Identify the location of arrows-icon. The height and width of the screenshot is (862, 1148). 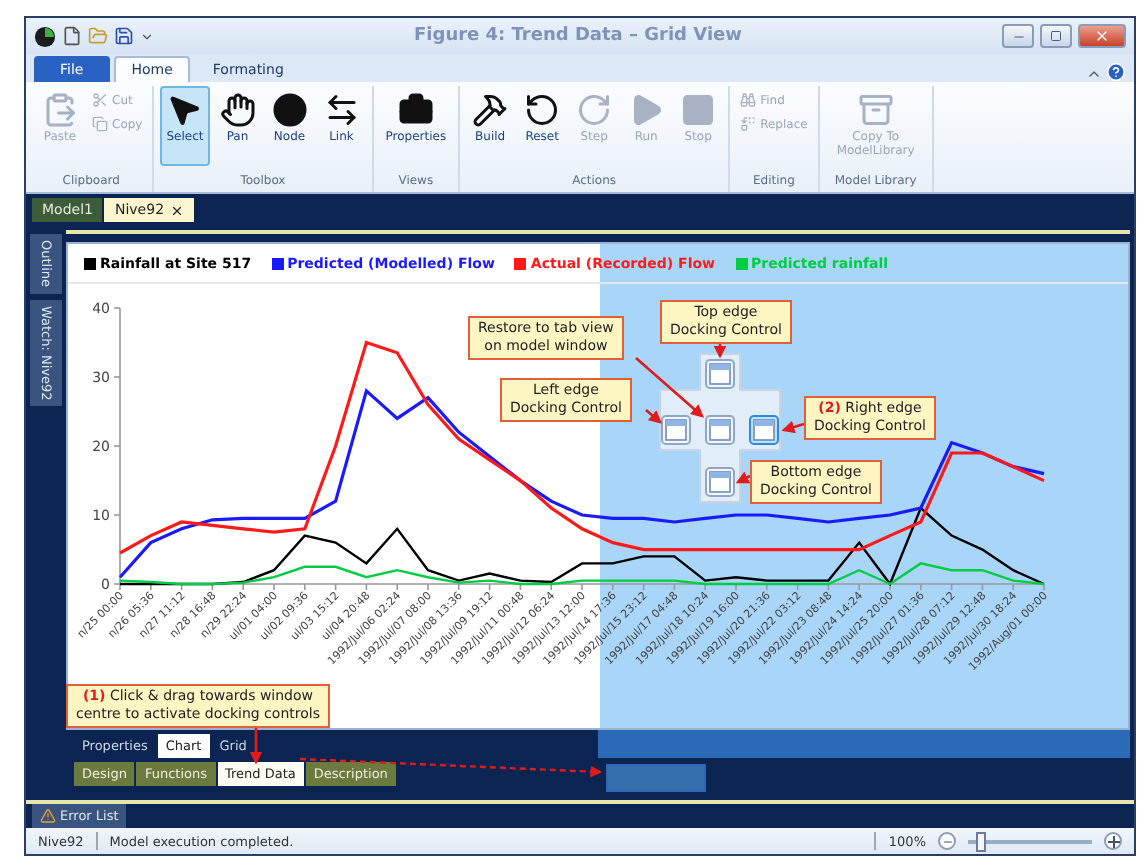
(341, 110).